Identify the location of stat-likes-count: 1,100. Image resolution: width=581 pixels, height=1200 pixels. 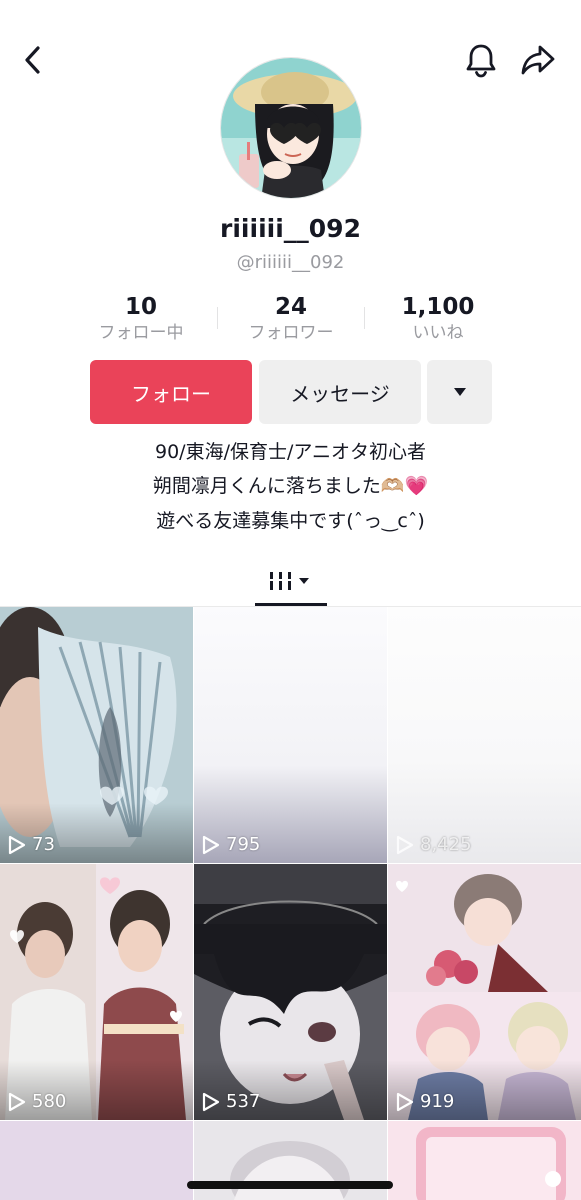
(438, 307).